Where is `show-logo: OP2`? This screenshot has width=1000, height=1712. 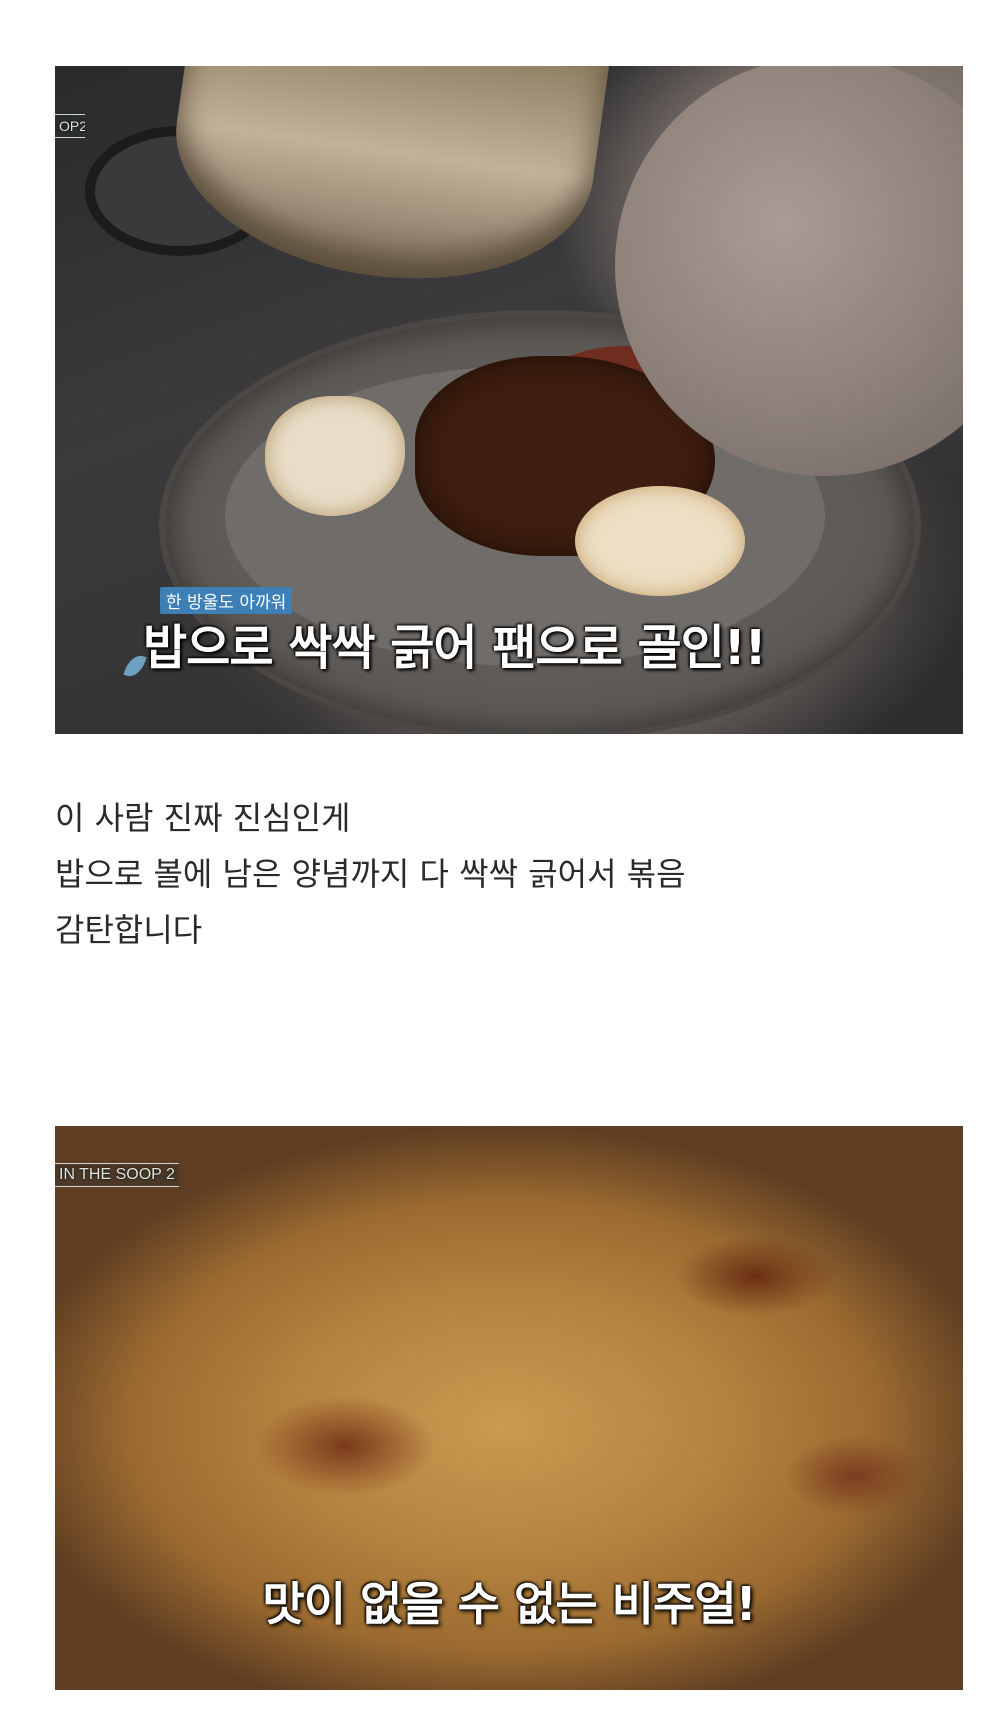 show-logo: OP2 is located at coordinates (70, 126).